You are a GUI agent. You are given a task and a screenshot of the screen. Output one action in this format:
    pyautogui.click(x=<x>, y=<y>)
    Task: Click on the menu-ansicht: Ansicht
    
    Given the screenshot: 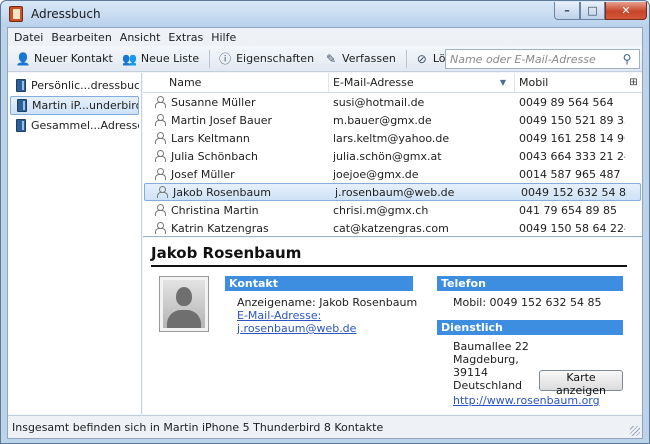 What is the action you would take?
    pyautogui.click(x=140, y=37)
    